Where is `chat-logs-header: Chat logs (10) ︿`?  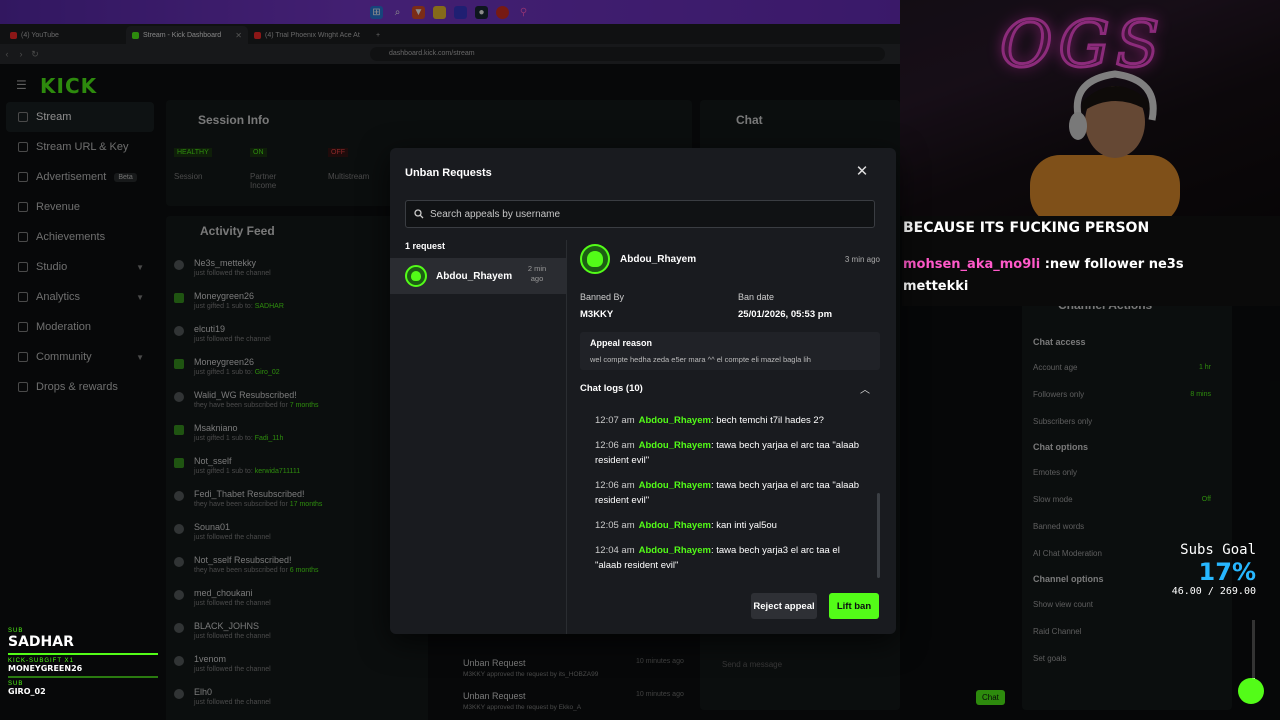
chat-logs-header: Chat logs (10) ︿ is located at coordinates (730, 389).